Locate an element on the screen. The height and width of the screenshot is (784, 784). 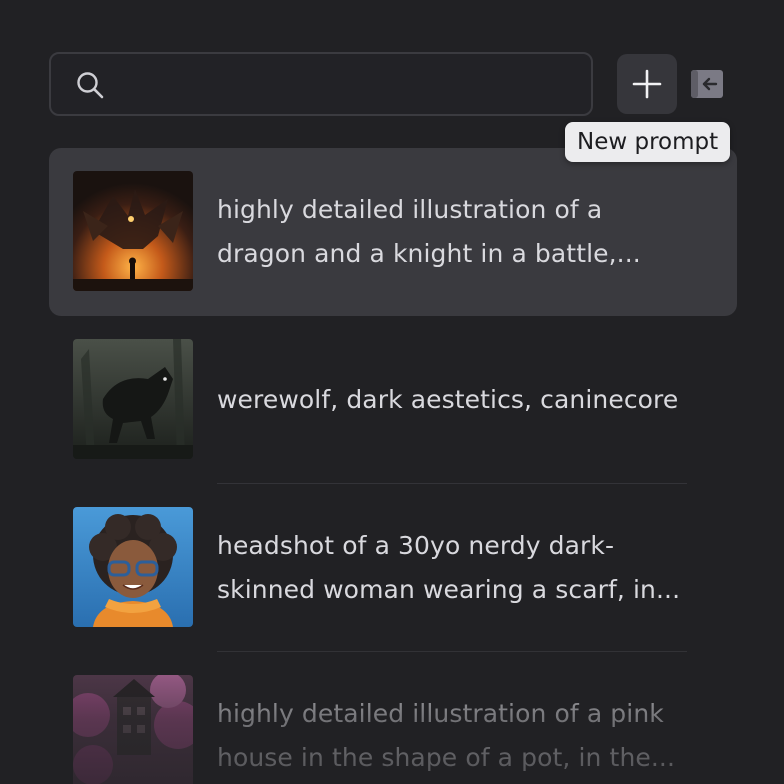
new-prompt-button is located at coordinates (647, 84).